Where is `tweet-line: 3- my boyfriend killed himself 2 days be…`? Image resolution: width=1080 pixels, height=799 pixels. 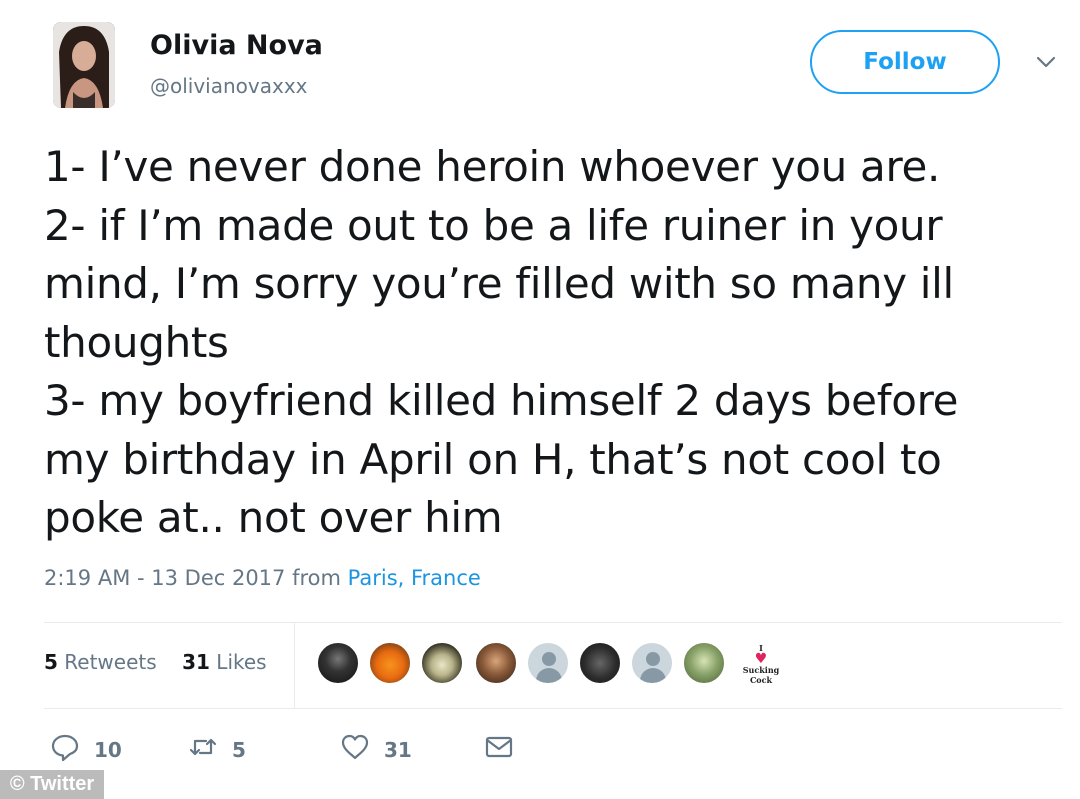
tweet-line: 3- my boyfriend killed himself 2 days be… is located at coordinates (501, 400).